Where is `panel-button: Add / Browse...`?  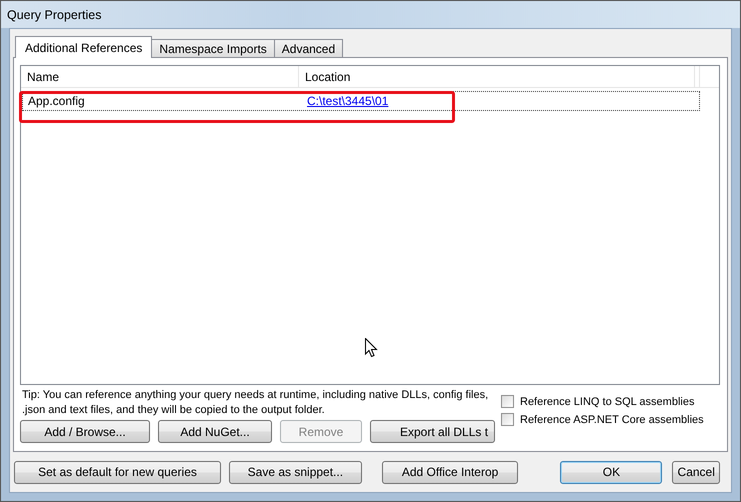
panel-button: Add / Browse... is located at coordinates (85, 431).